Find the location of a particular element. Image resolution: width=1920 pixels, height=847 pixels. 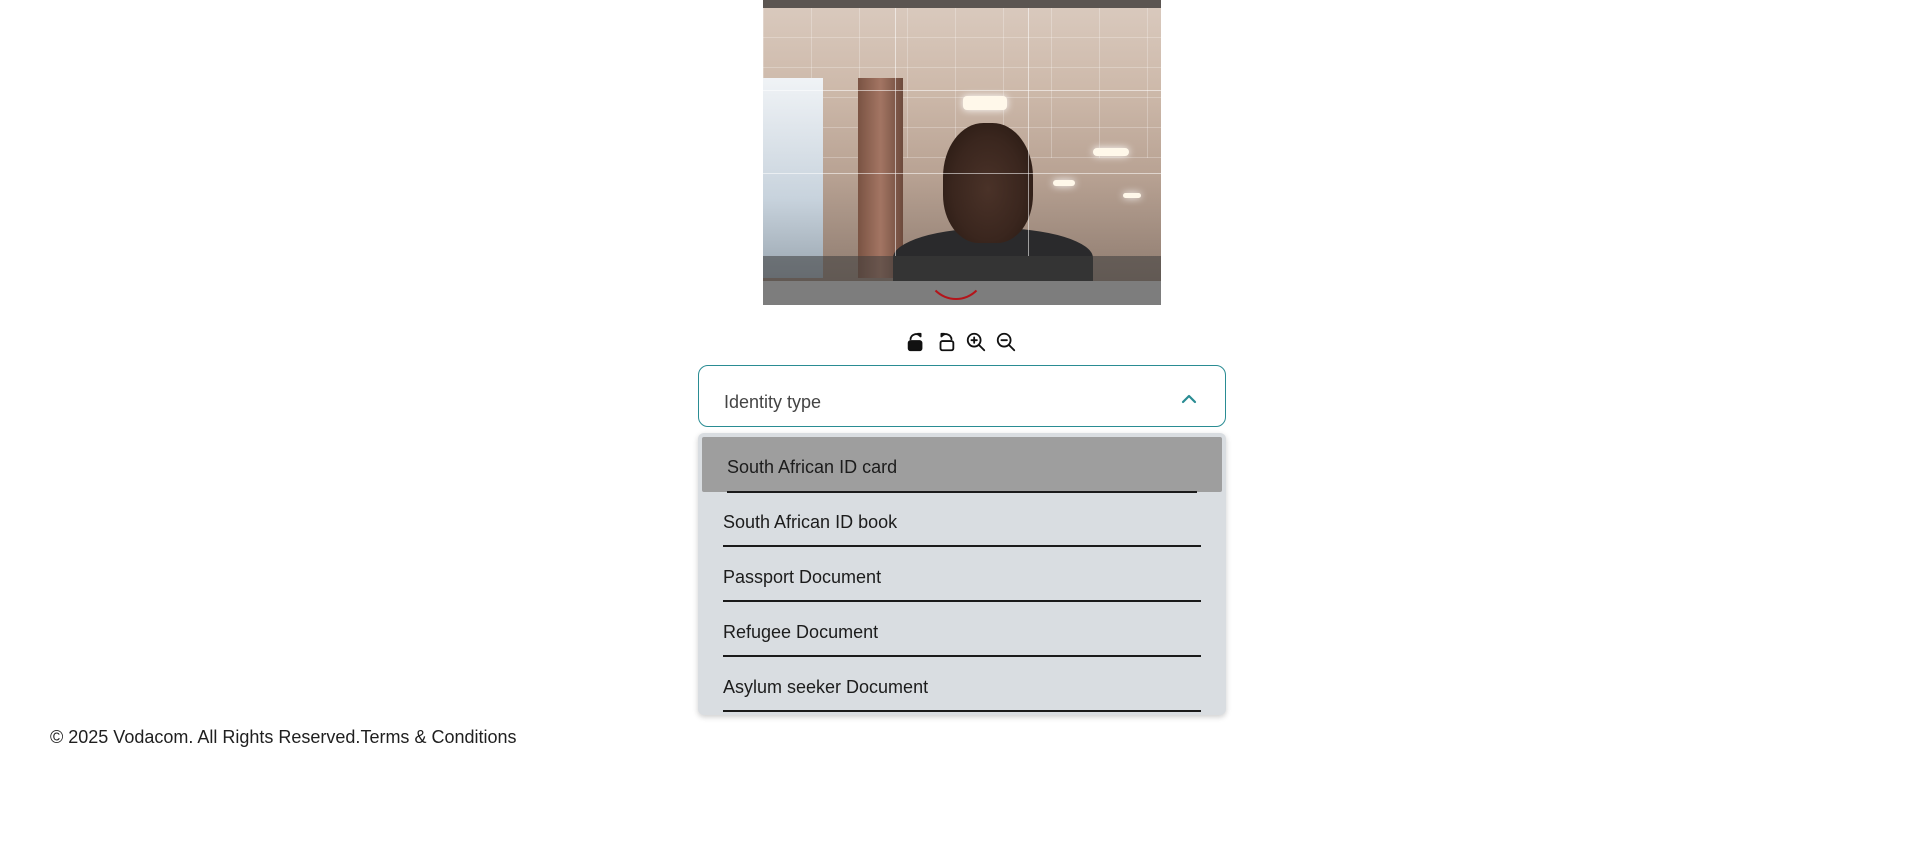

option-sa-id-book: South African ID book is located at coordinates (962, 519).